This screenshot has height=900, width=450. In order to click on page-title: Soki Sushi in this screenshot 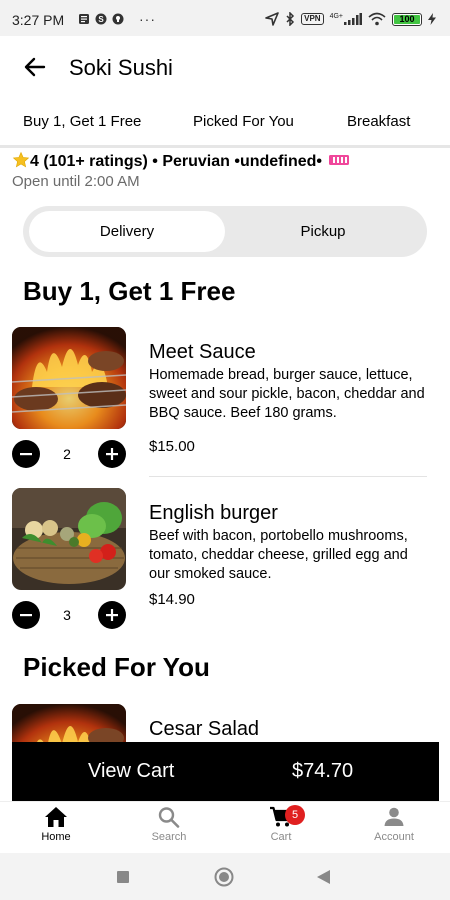, I will do `click(121, 67)`.